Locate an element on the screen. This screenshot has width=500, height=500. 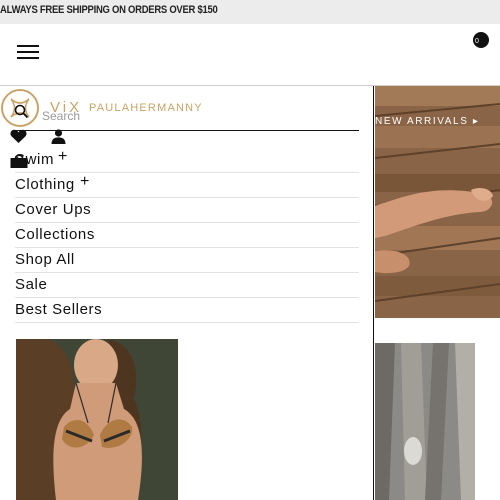
expand-swim-icon: + is located at coordinates (62, 157).